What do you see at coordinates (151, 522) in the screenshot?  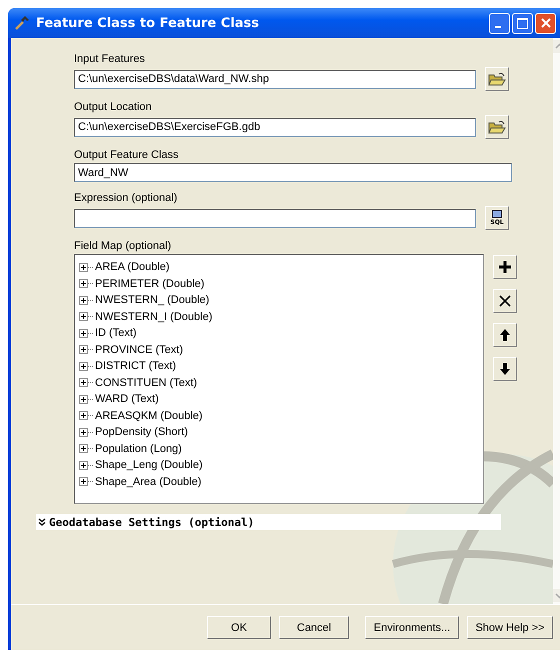 I see `section-title: Geodatabase Settings (optional)` at bounding box center [151, 522].